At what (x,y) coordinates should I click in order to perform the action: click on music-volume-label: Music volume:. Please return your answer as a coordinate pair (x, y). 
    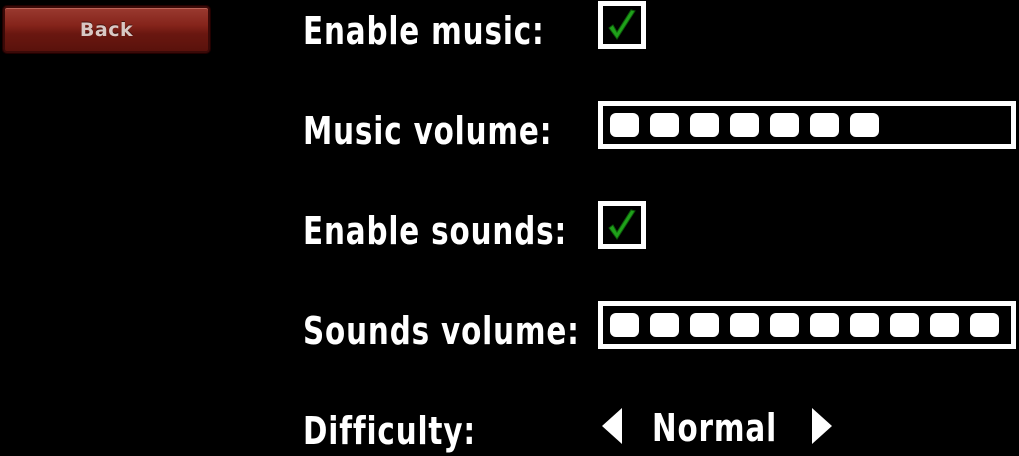
    Looking at the image, I should click on (428, 131).